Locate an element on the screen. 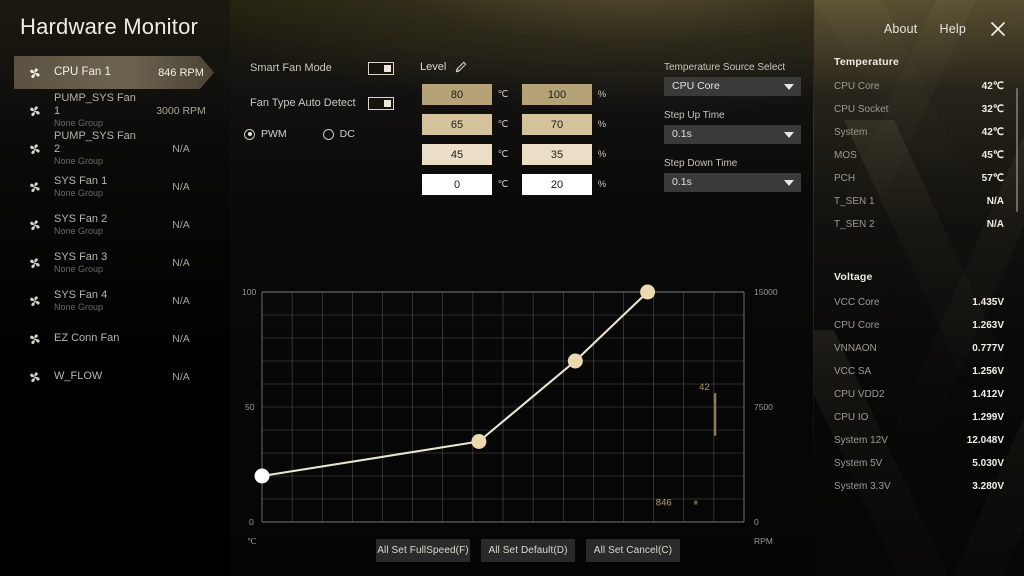  all-set-cancel-button: All Set Cancel(C) is located at coordinates (633, 550).